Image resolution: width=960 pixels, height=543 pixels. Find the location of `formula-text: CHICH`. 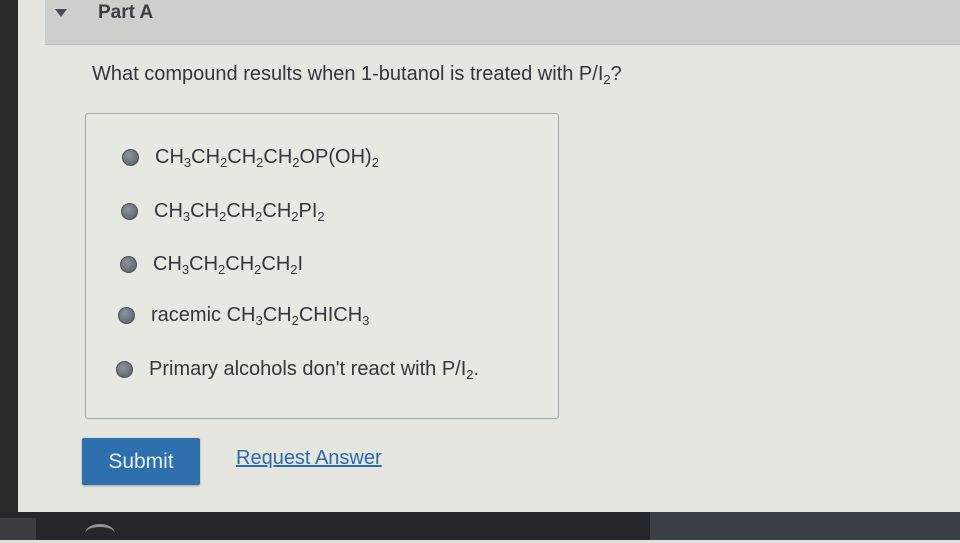

formula-text: CHICH is located at coordinates (330, 314).